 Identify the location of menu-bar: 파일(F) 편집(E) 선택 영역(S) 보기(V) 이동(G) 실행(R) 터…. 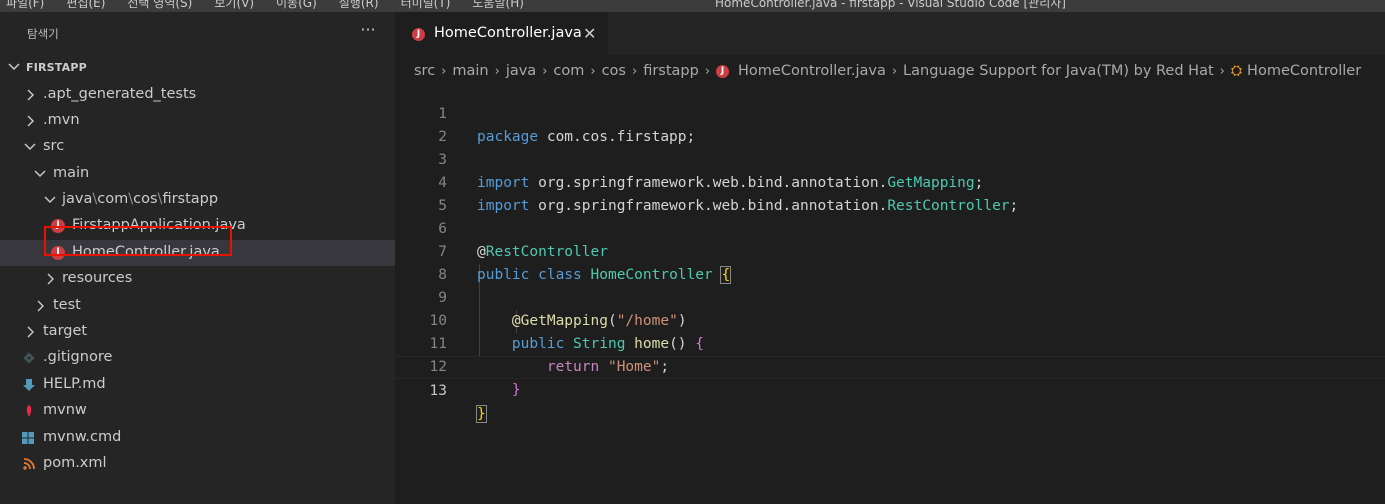
(265, 5).